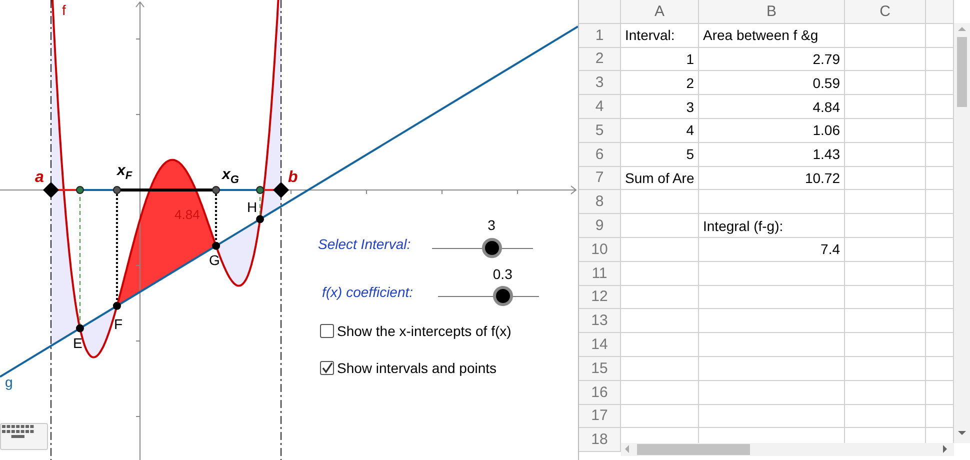 This screenshot has height=460, width=970. Describe the element at coordinates (64, 10) in the screenshot. I see `function-label: f` at that location.